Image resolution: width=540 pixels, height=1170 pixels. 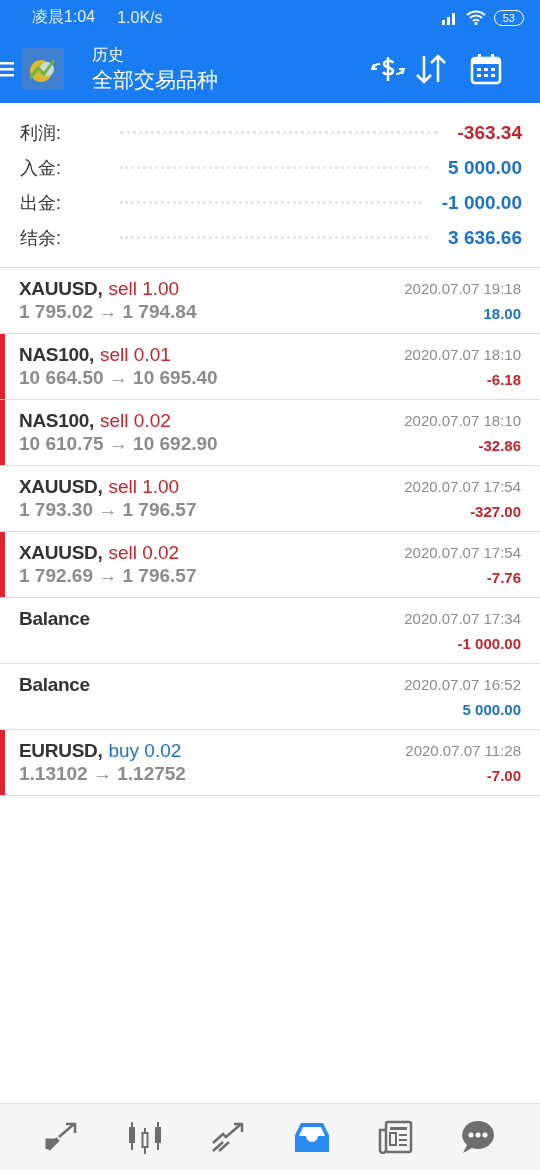 I want to click on symbol-filter: 全部交易品种, so click(x=227, y=79).